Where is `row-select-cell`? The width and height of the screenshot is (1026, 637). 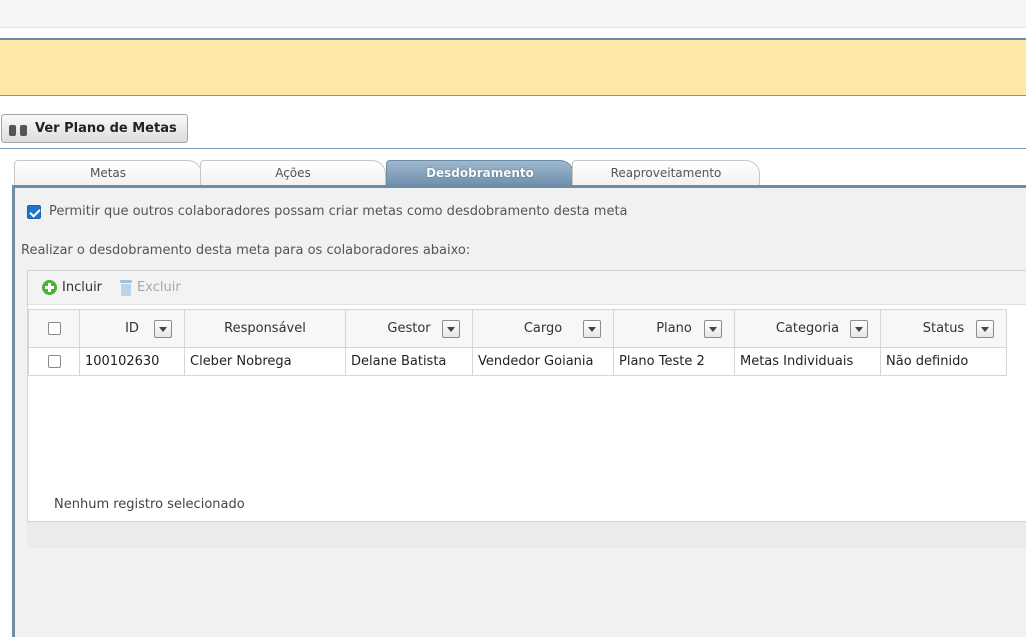 row-select-cell is located at coordinates (54, 361).